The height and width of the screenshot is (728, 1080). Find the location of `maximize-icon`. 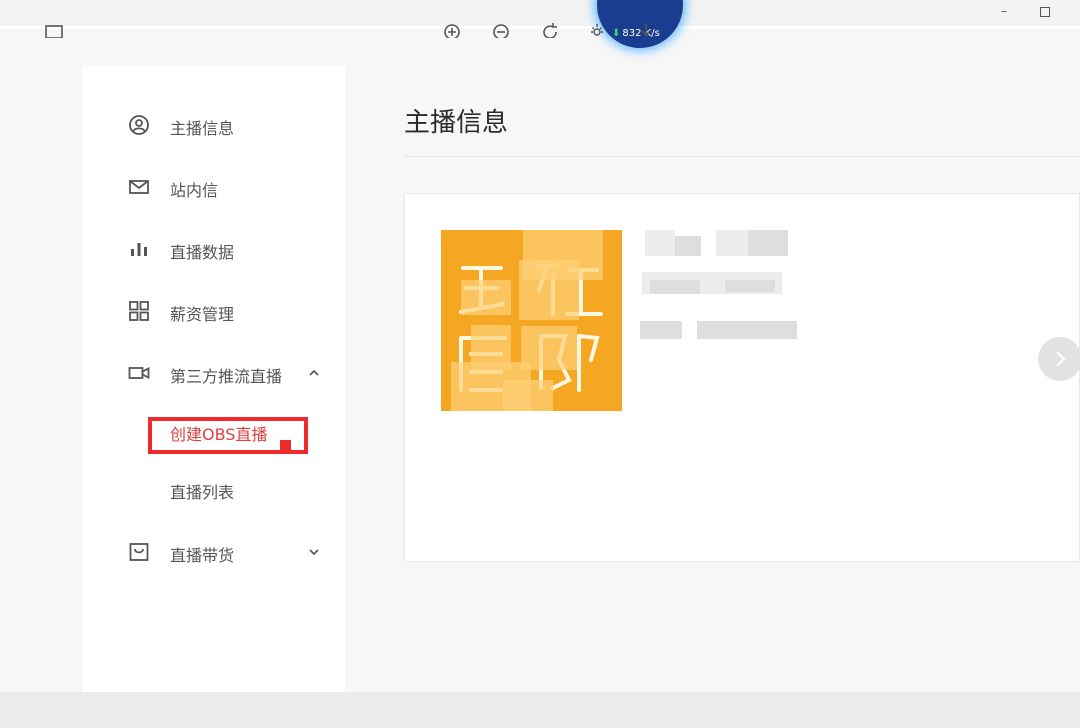

maximize-icon is located at coordinates (1045, 11).